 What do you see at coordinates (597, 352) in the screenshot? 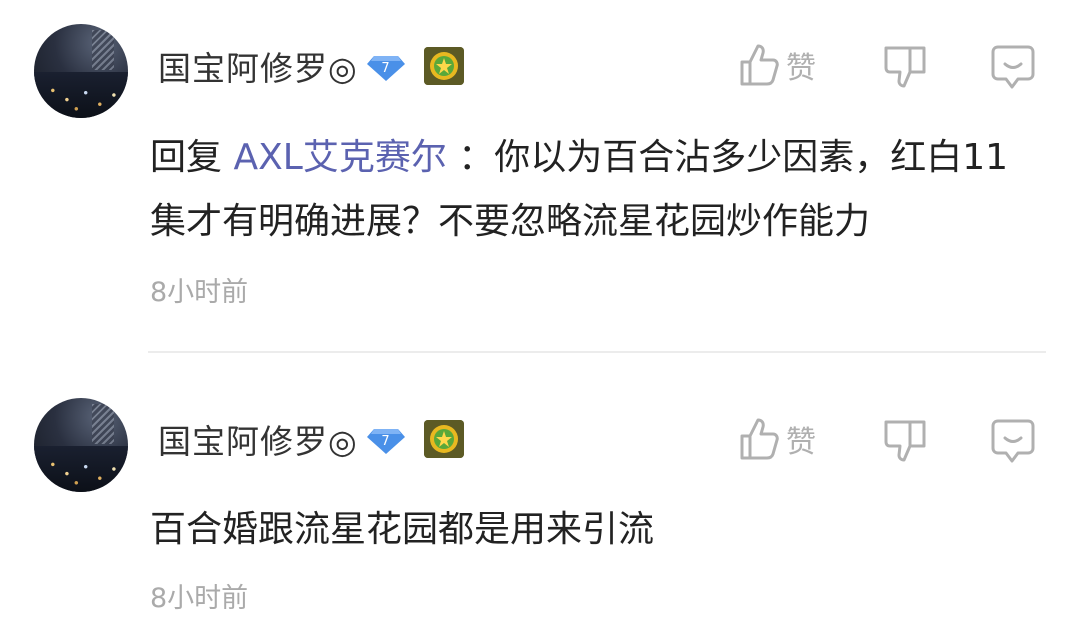
I see `divider` at bounding box center [597, 352].